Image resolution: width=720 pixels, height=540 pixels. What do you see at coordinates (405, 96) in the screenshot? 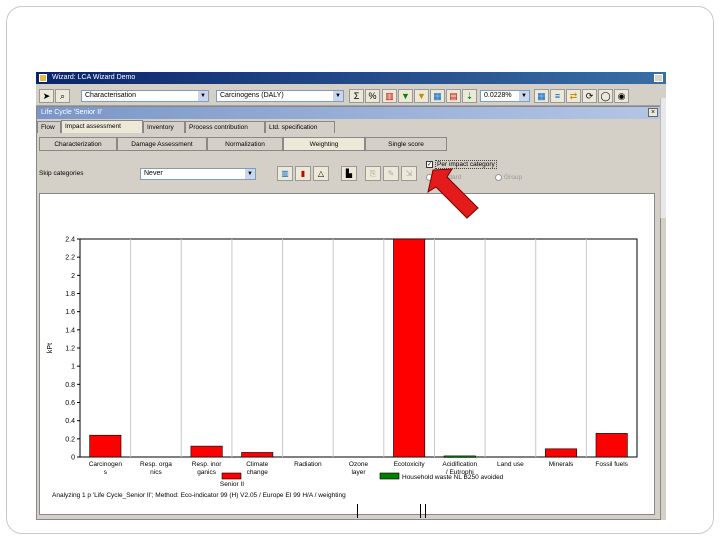
I see `filter-icon: ▼` at bounding box center [405, 96].